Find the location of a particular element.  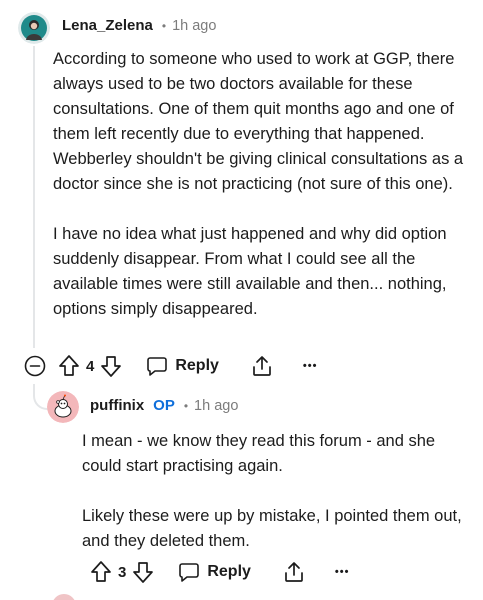

op-badge: OP is located at coordinates (164, 405).